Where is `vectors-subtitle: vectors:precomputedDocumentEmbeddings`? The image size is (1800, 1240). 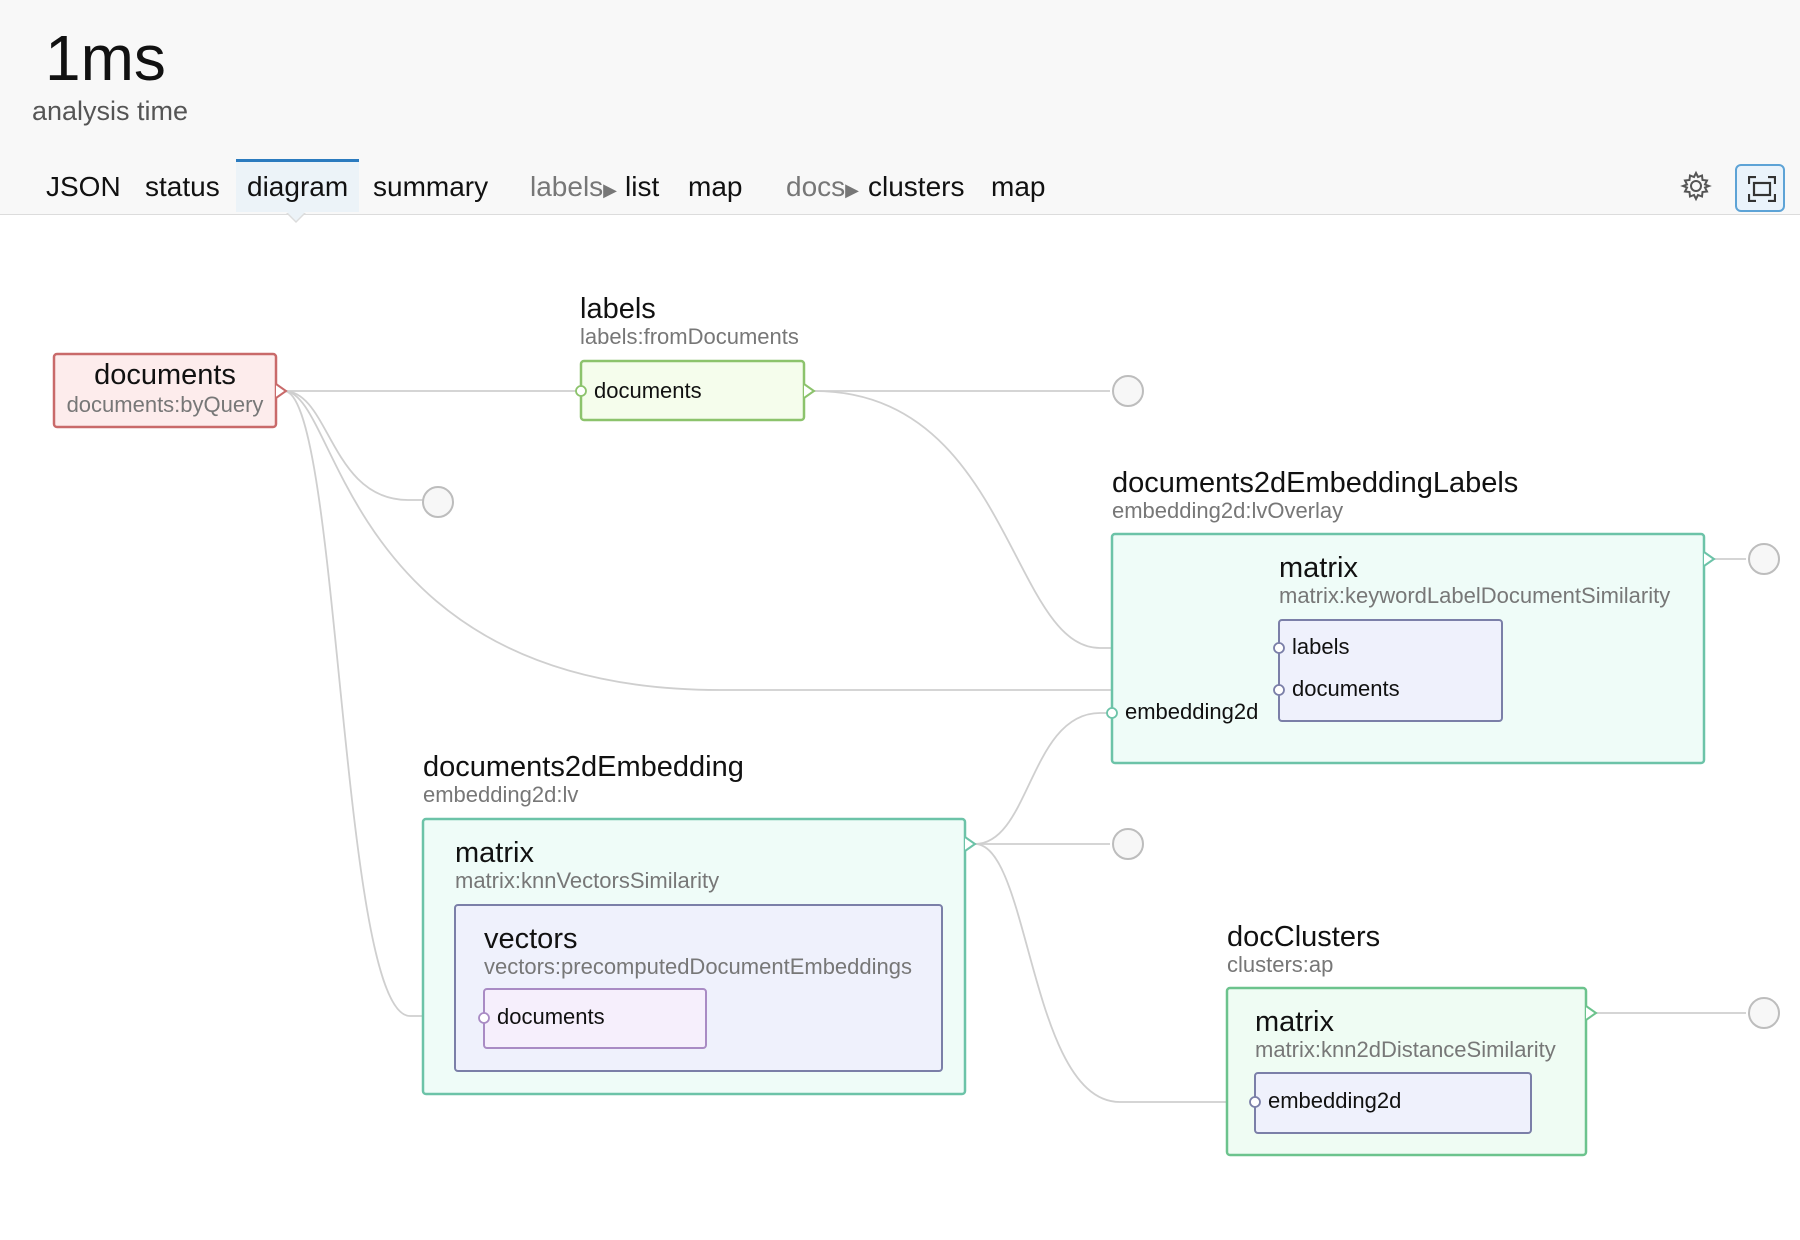
vectors-subtitle: vectors:precomputedDocumentEmbeddings is located at coordinates (698, 966).